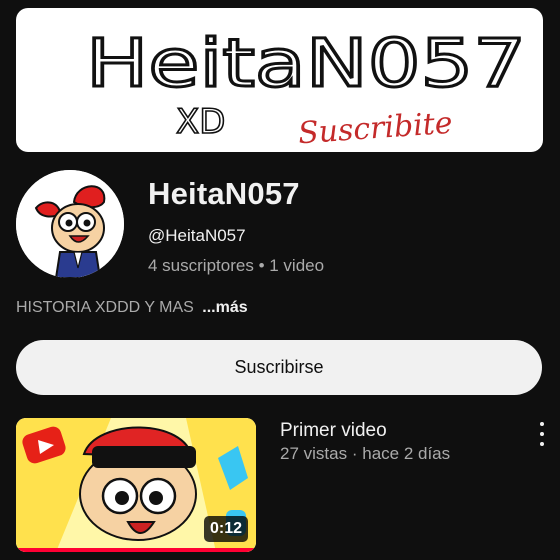  I want to click on channel-name: HeitaN057, so click(224, 193).